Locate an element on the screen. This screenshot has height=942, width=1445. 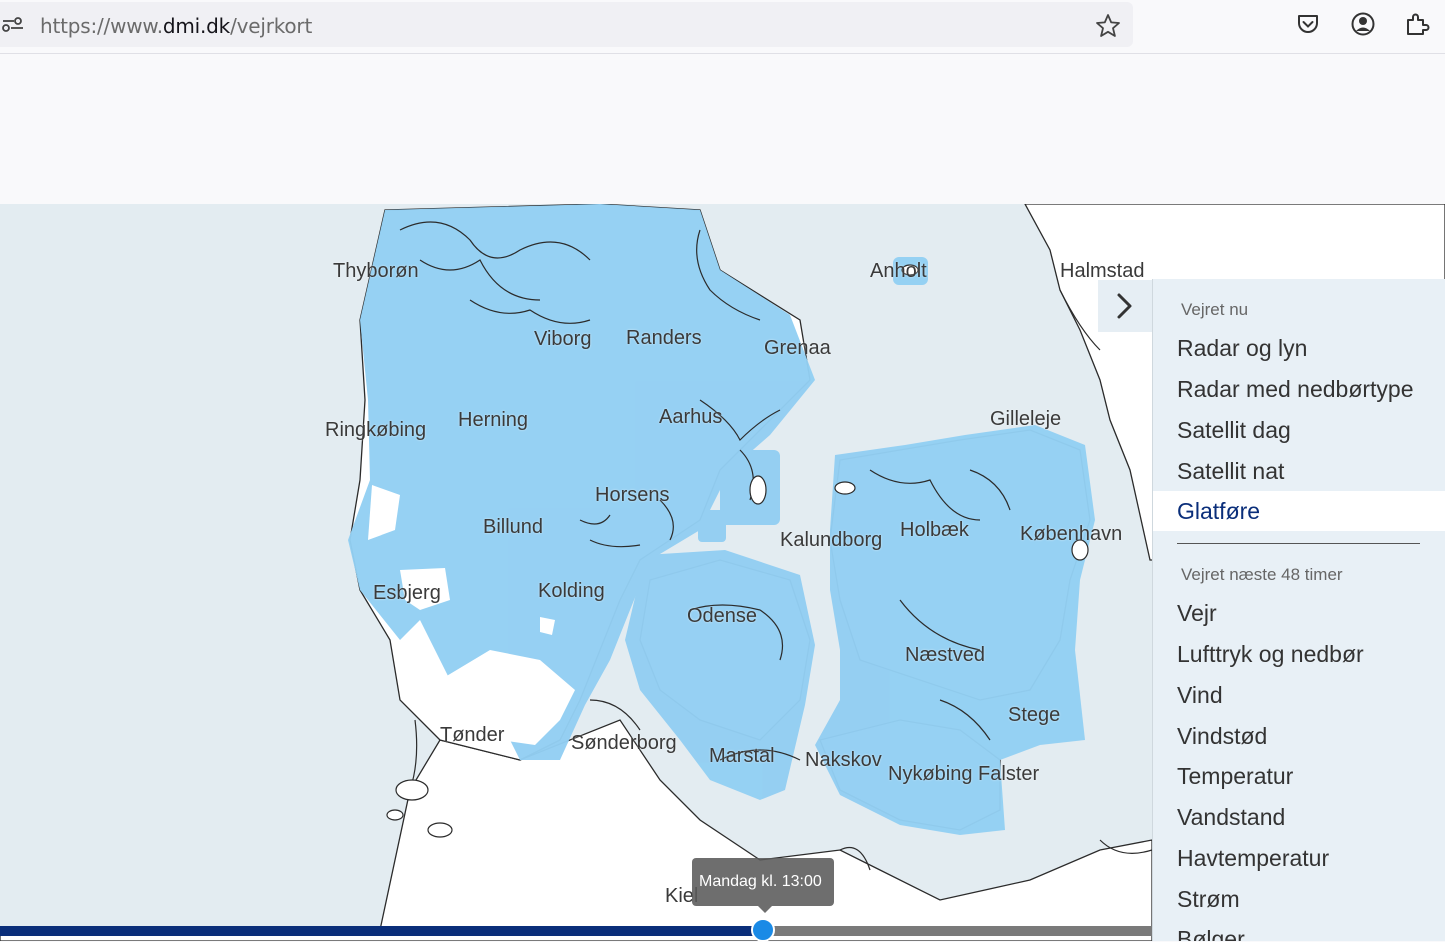
city-label: Herning is located at coordinates (493, 420).